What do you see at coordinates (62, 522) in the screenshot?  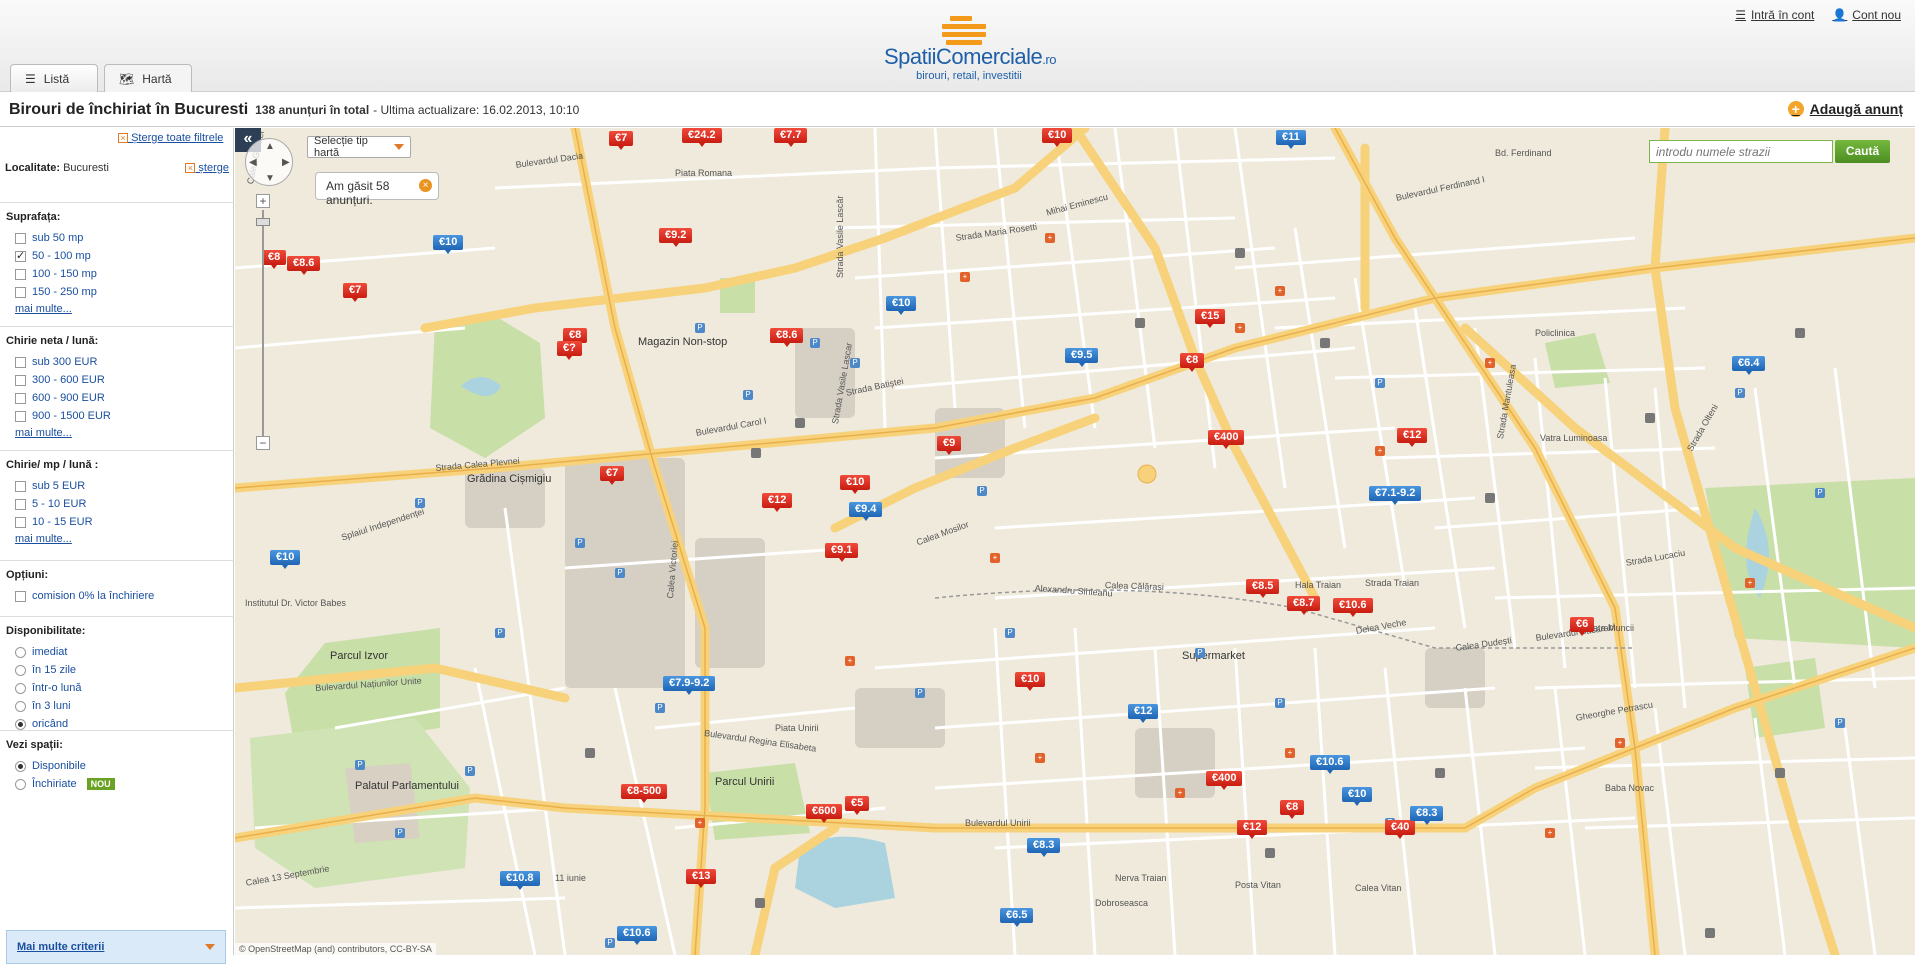 I see `filter-option-label: 10 - 15 EUR` at bounding box center [62, 522].